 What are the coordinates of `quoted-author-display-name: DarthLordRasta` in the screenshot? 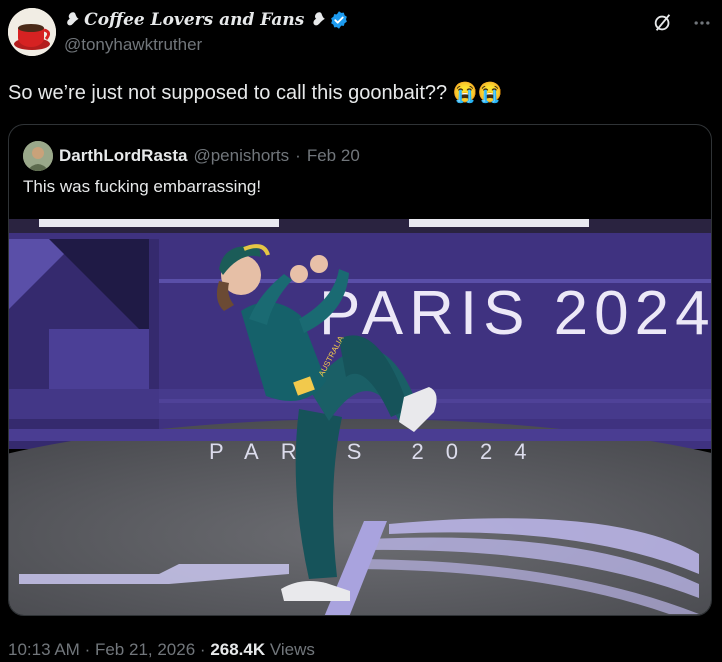 It's located at (123, 156).